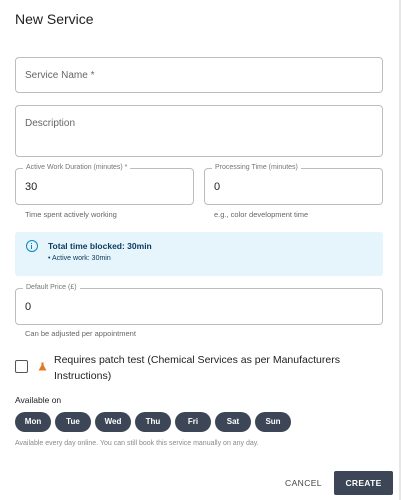 The height and width of the screenshot is (500, 401). Describe the element at coordinates (80, 333) in the screenshot. I see `default-price-helper: Can be adjusted per appointment` at that location.